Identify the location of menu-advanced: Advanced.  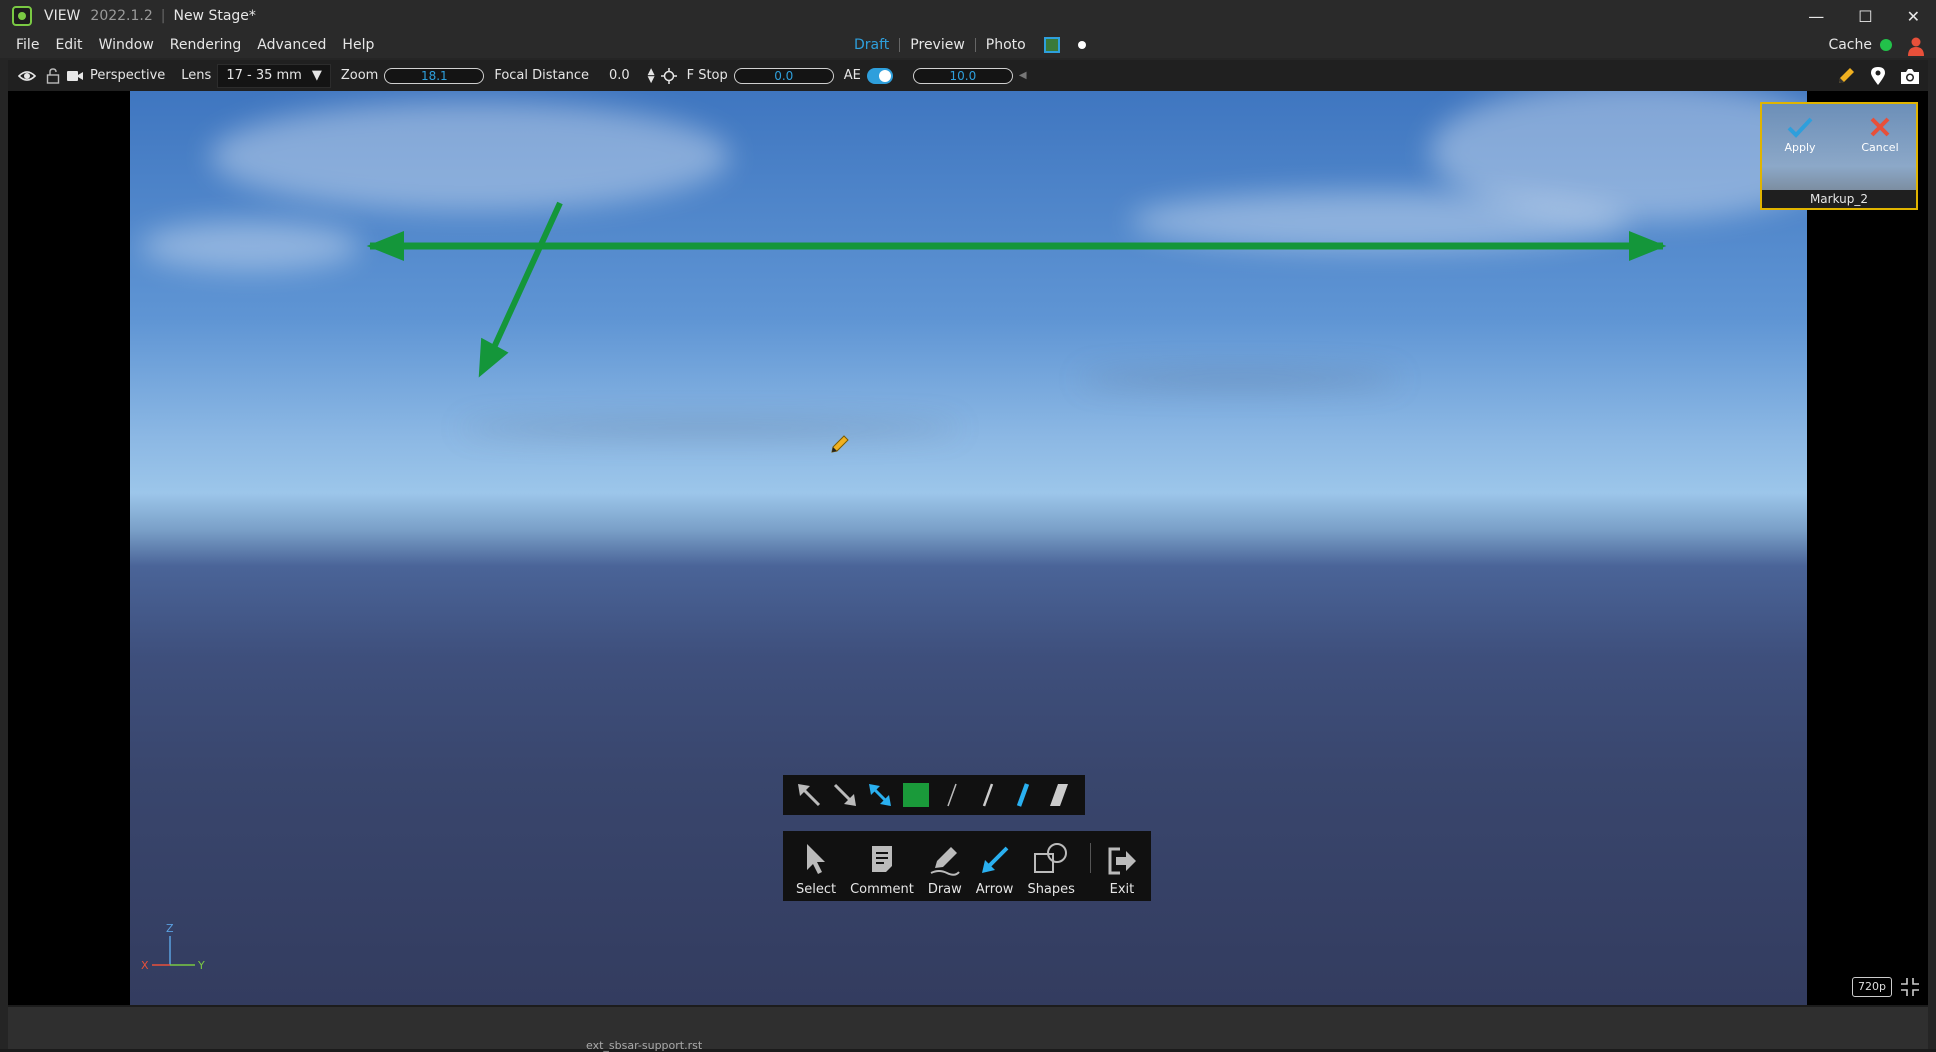
(291, 45).